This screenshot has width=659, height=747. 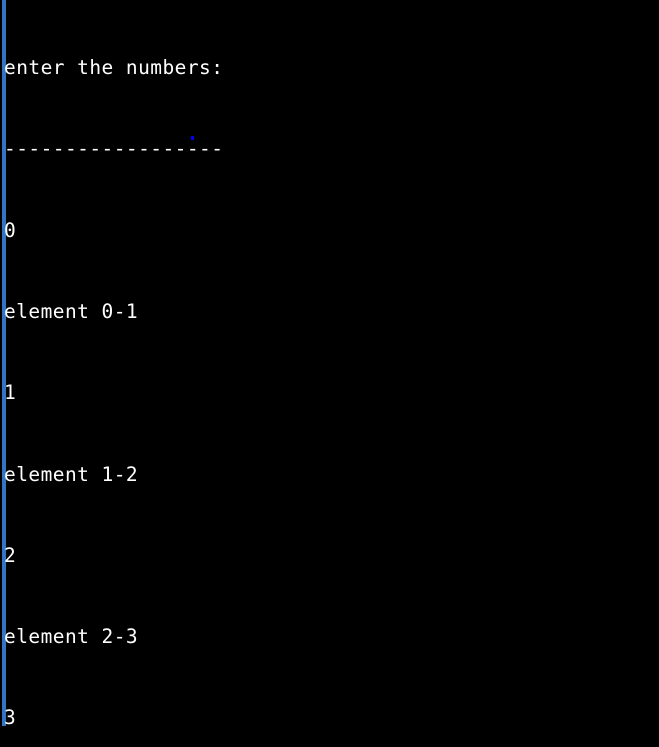 I want to click on output-line: 2, so click(x=10, y=555).